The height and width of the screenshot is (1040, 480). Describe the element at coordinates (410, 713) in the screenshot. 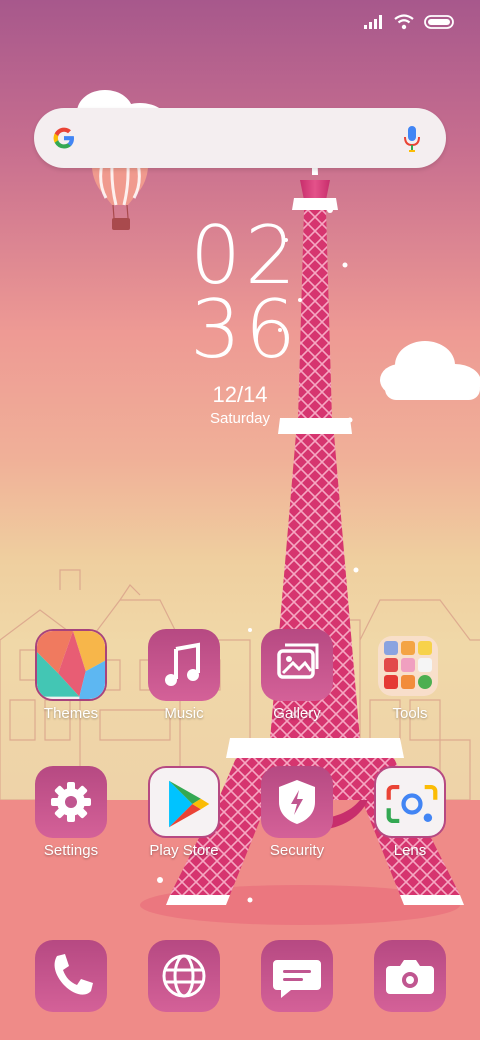

I see `app-label-tools: Tools` at that location.